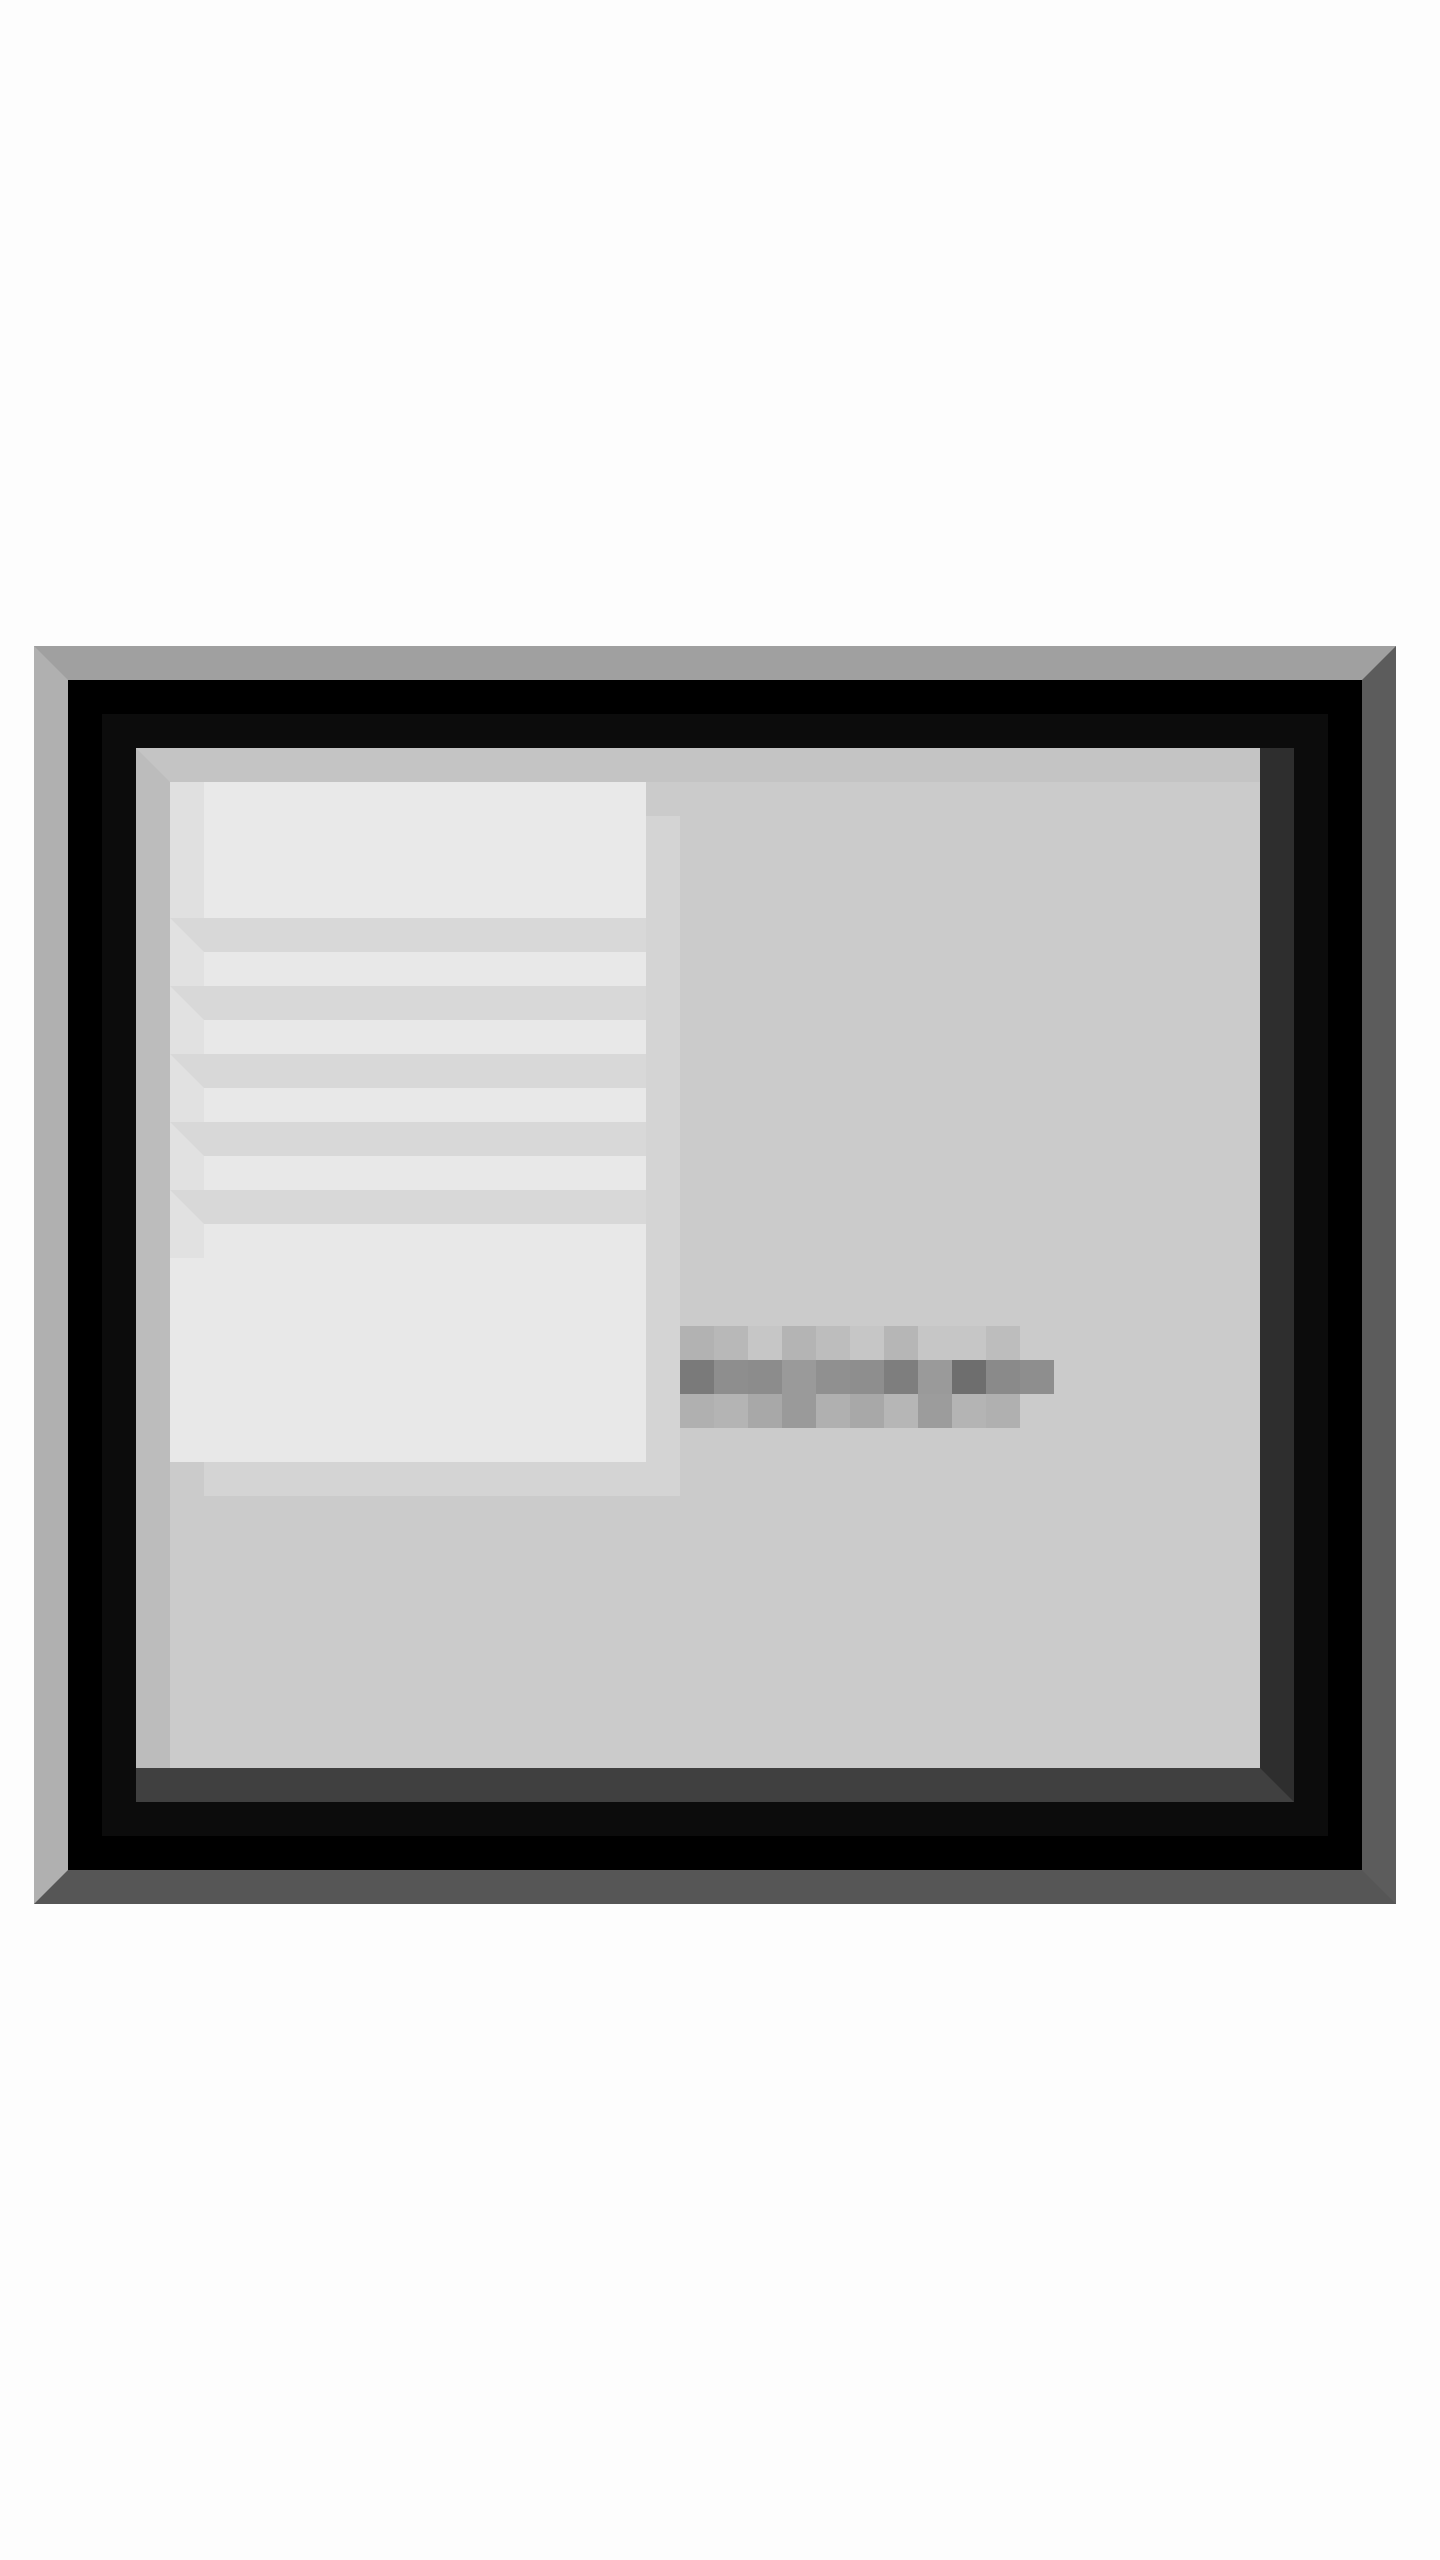  I want to click on menu-header, so click(408, 850).